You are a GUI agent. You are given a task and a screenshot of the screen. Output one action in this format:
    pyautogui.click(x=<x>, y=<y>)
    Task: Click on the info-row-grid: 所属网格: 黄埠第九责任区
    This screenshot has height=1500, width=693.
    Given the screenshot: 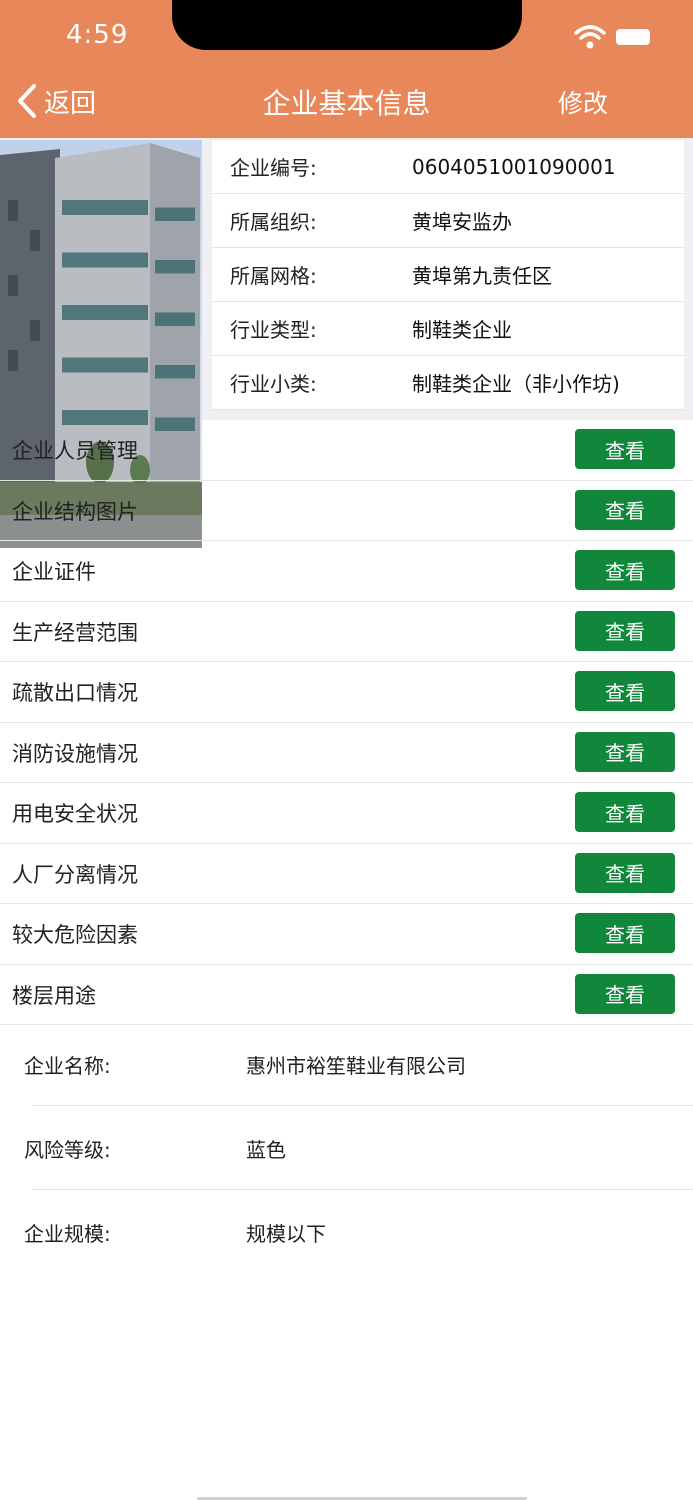 What is the action you would take?
    pyautogui.click(x=448, y=275)
    